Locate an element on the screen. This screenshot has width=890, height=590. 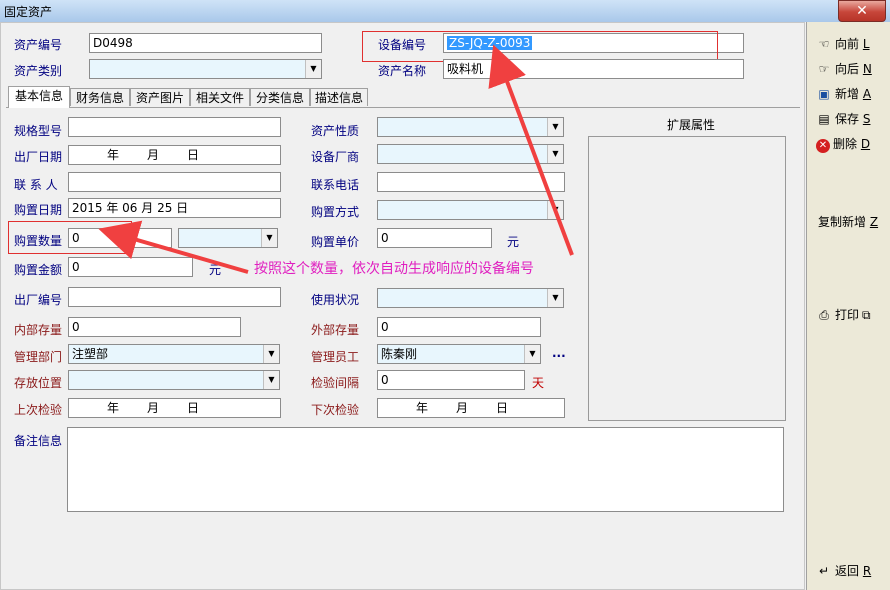
arrow-to-device-no is located at coordinates (531, 150).